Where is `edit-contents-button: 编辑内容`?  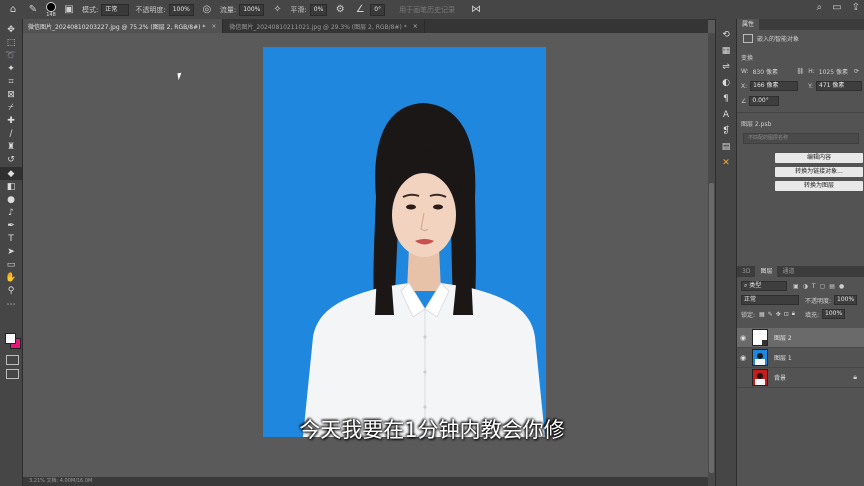 edit-contents-button: 编辑内容 is located at coordinates (819, 158).